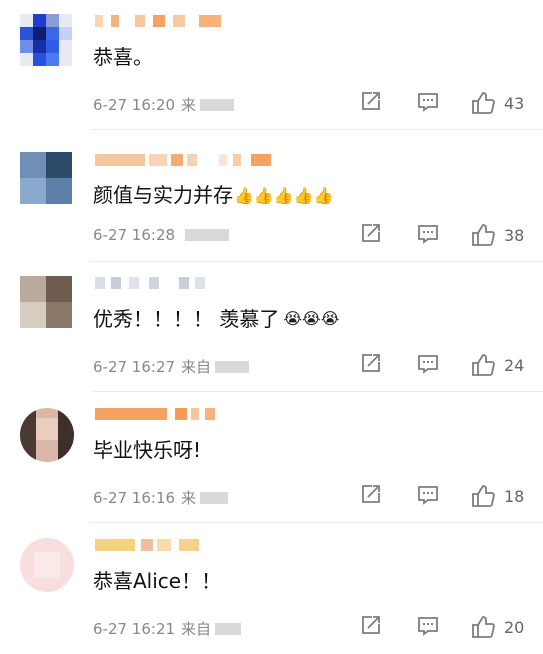  Describe the element at coordinates (284, 195) in the screenshot. I see `thumbs-emoji: 👍👍👍👍👍` at that location.